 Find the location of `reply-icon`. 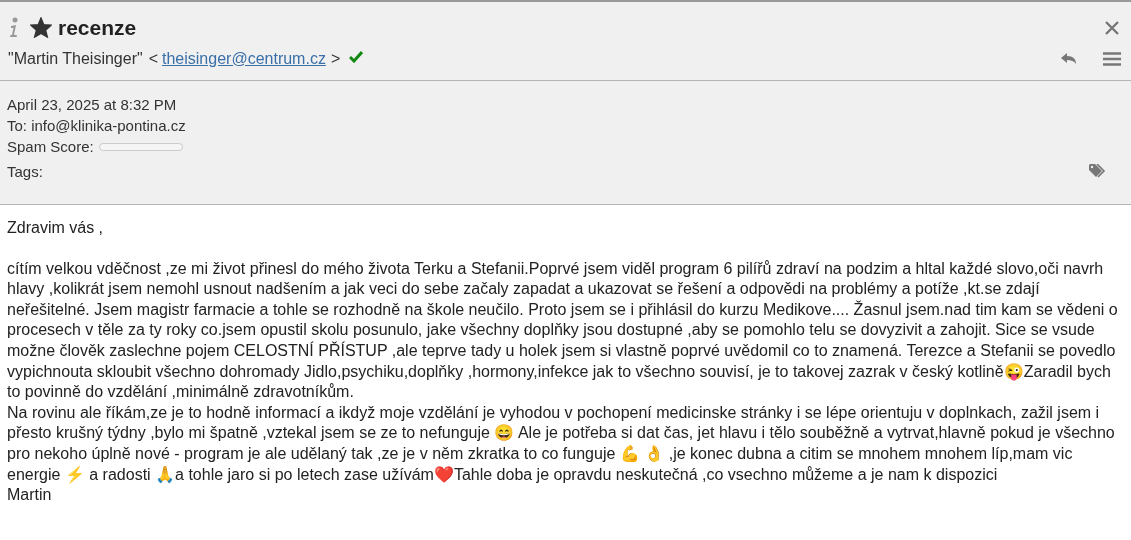

reply-icon is located at coordinates (1069, 58).